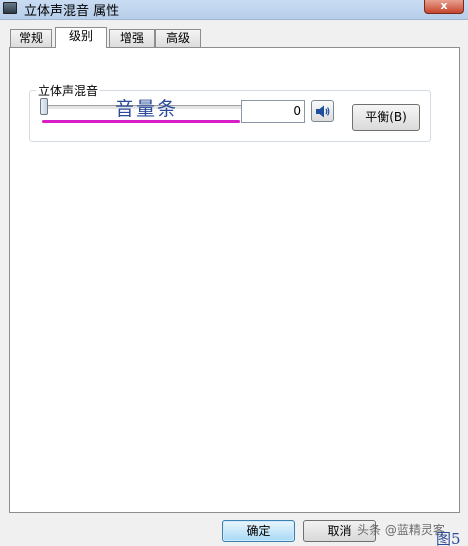 This screenshot has height=546, width=468. What do you see at coordinates (72, 11) in the screenshot?
I see `window-title: 立体声混音 属性` at bounding box center [72, 11].